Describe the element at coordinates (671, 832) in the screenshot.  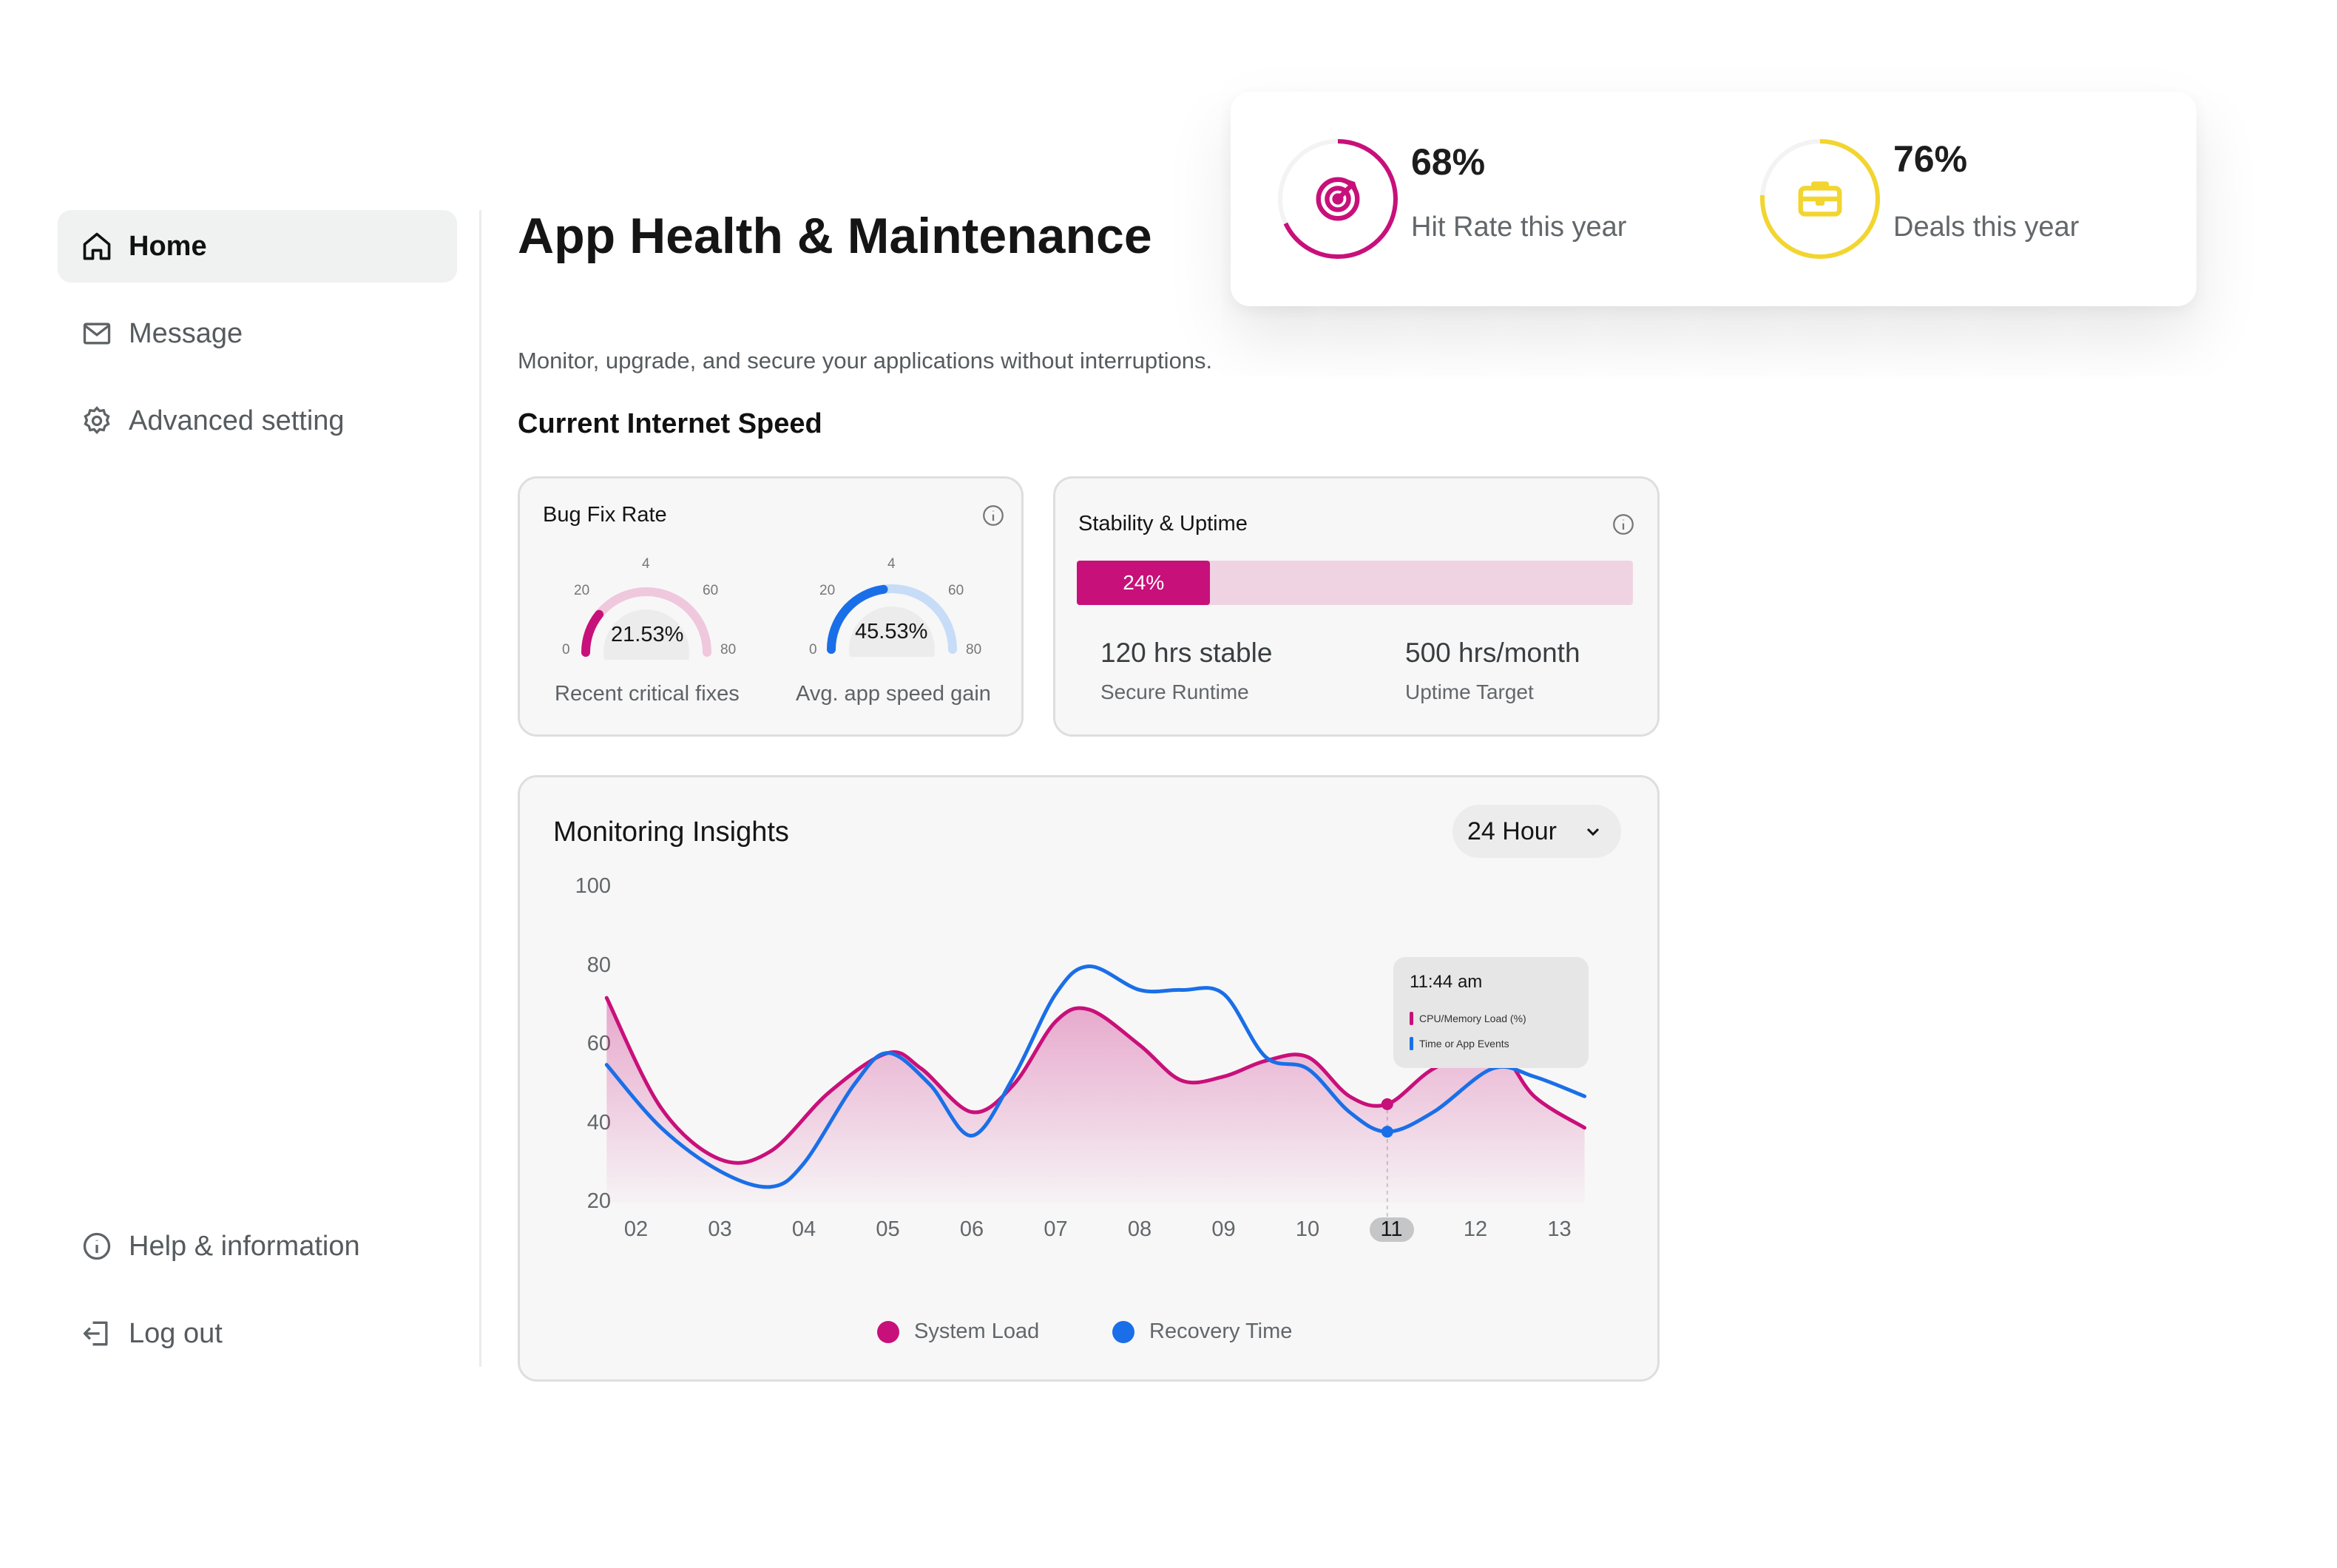
I see `monitoring-title: Monitoring Insights` at that location.